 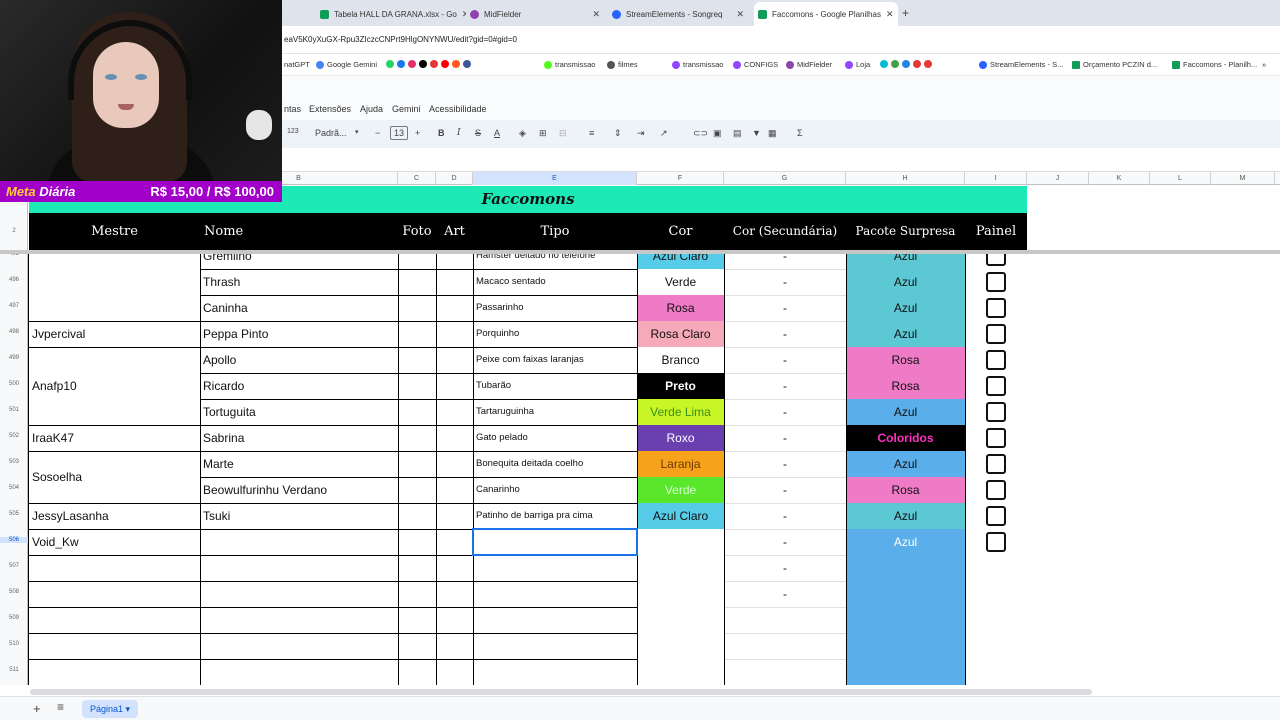 What do you see at coordinates (371, 109) in the screenshot?
I see `menu-ajuda: Ajuda` at bounding box center [371, 109].